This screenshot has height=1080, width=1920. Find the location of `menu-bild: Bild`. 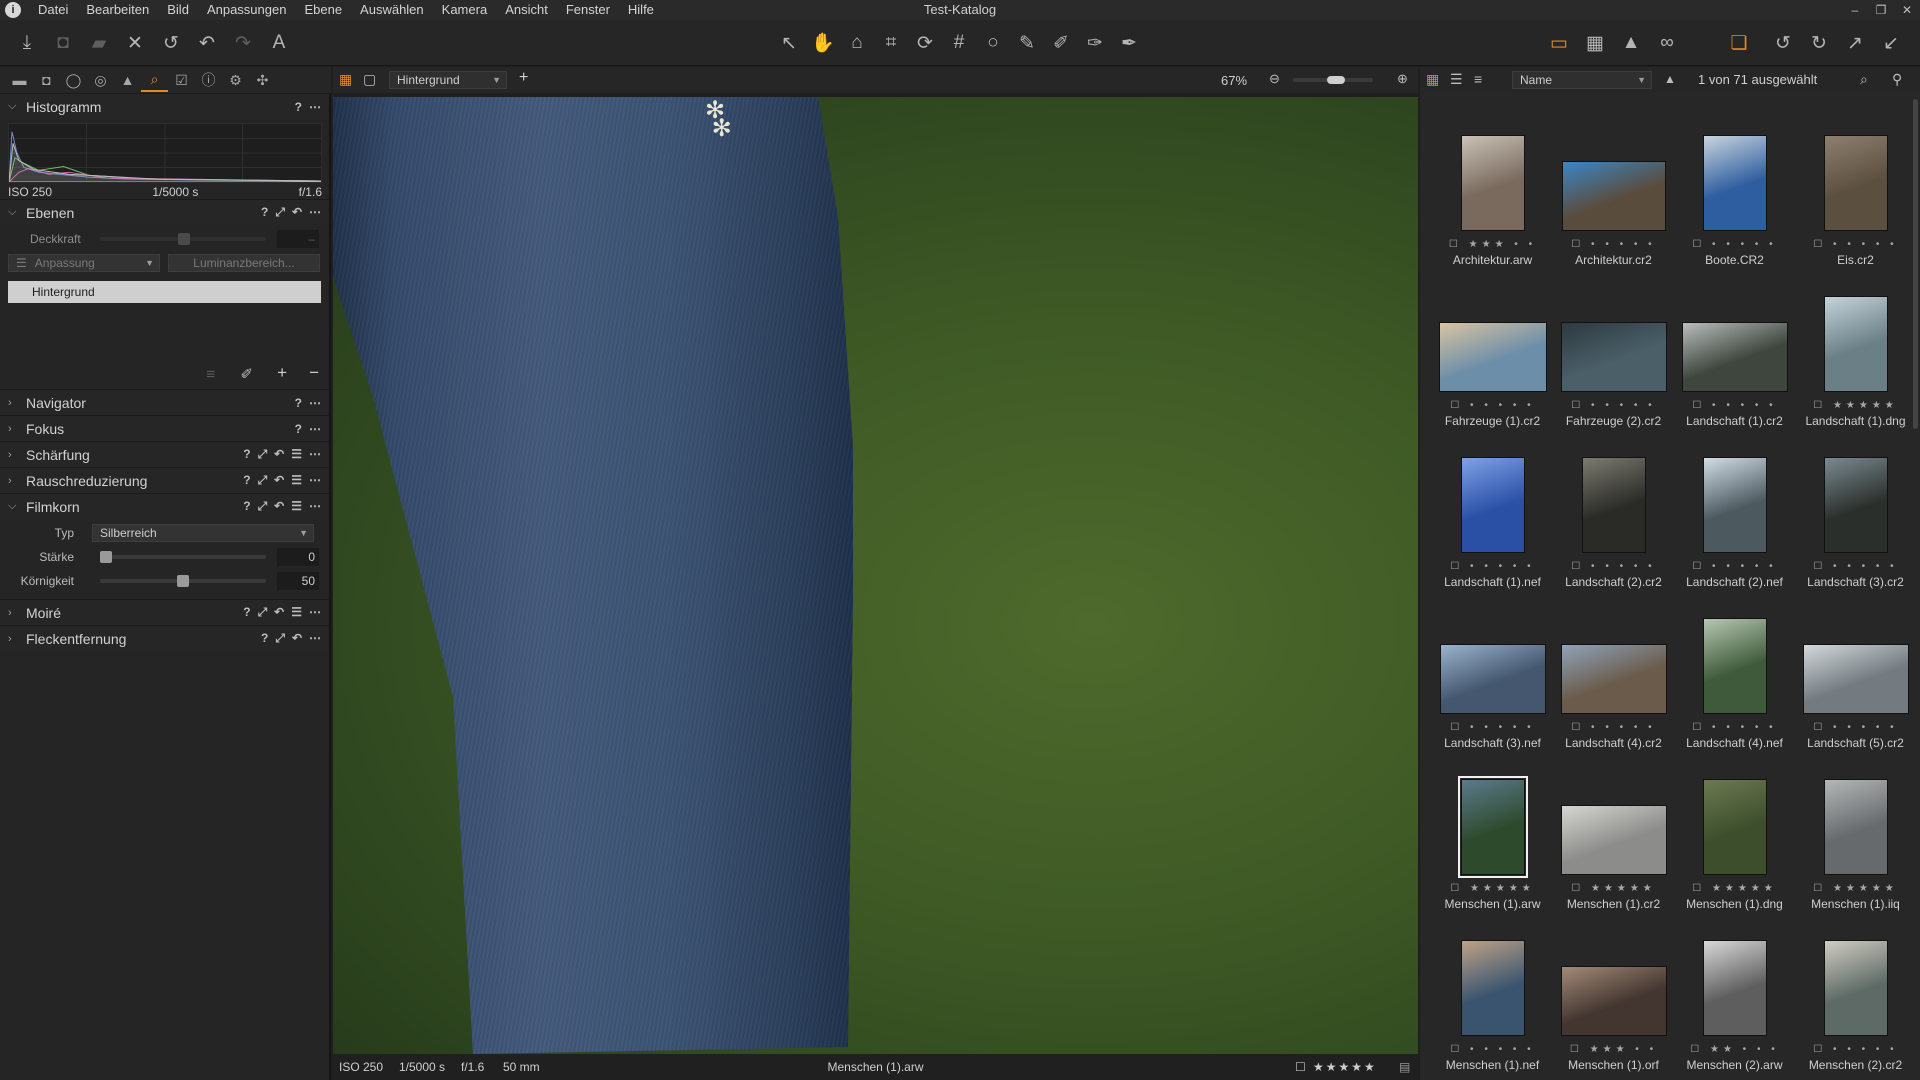

menu-bild: Bild is located at coordinates (178, 10).